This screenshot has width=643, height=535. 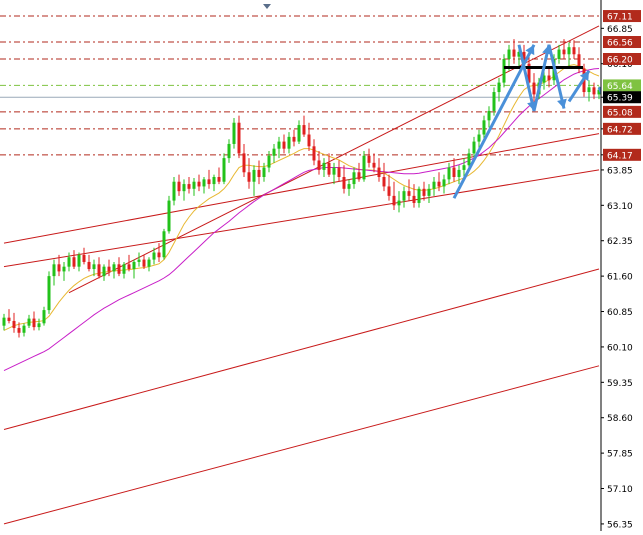 What do you see at coordinates (620, 313) in the screenshot?
I see `axis-tick-label: 60.85` at bounding box center [620, 313].